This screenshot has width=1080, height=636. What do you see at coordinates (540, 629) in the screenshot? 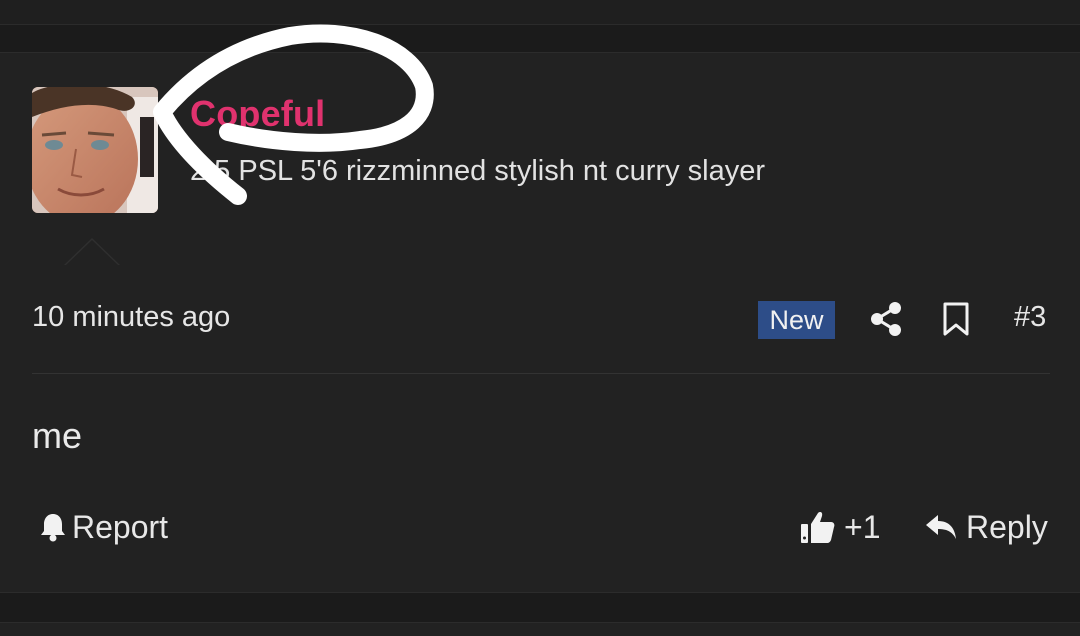
I see `next-post-top` at bounding box center [540, 629].